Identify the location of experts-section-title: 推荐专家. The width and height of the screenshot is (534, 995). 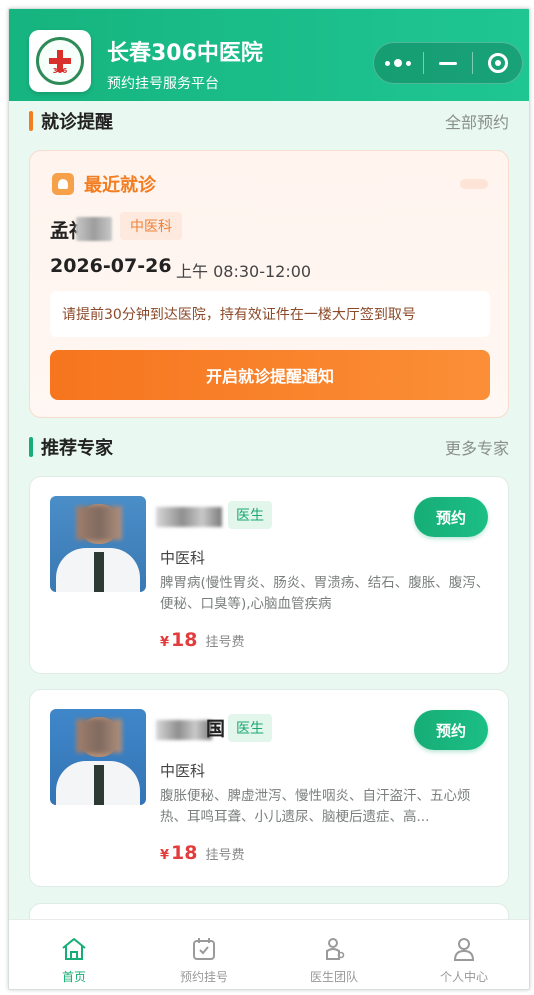
(71, 447).